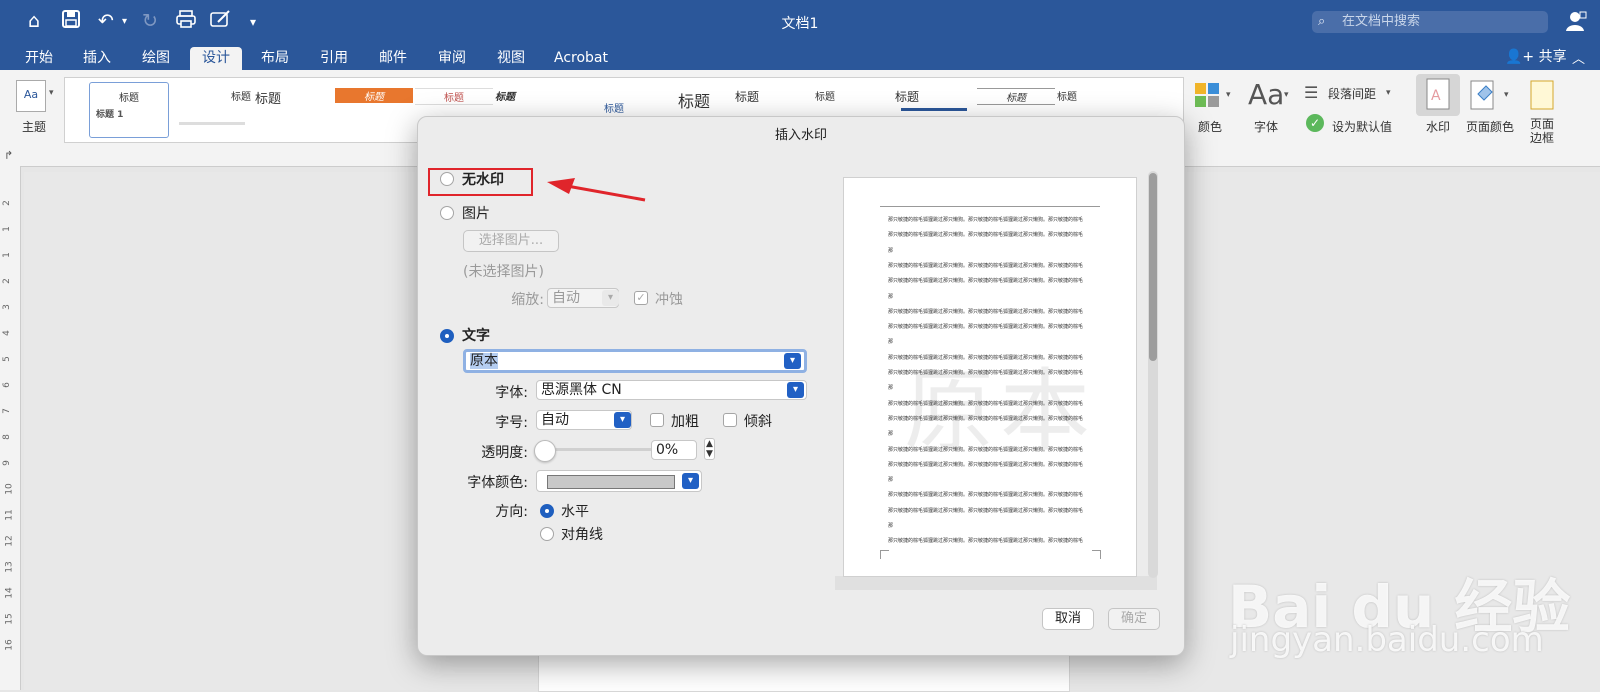 The image size is (1600, 692). What do you see at coordinates (393, 58) in the screenshot?
I see `tab-mailings: 邮件` at bounding box center [393, 58].